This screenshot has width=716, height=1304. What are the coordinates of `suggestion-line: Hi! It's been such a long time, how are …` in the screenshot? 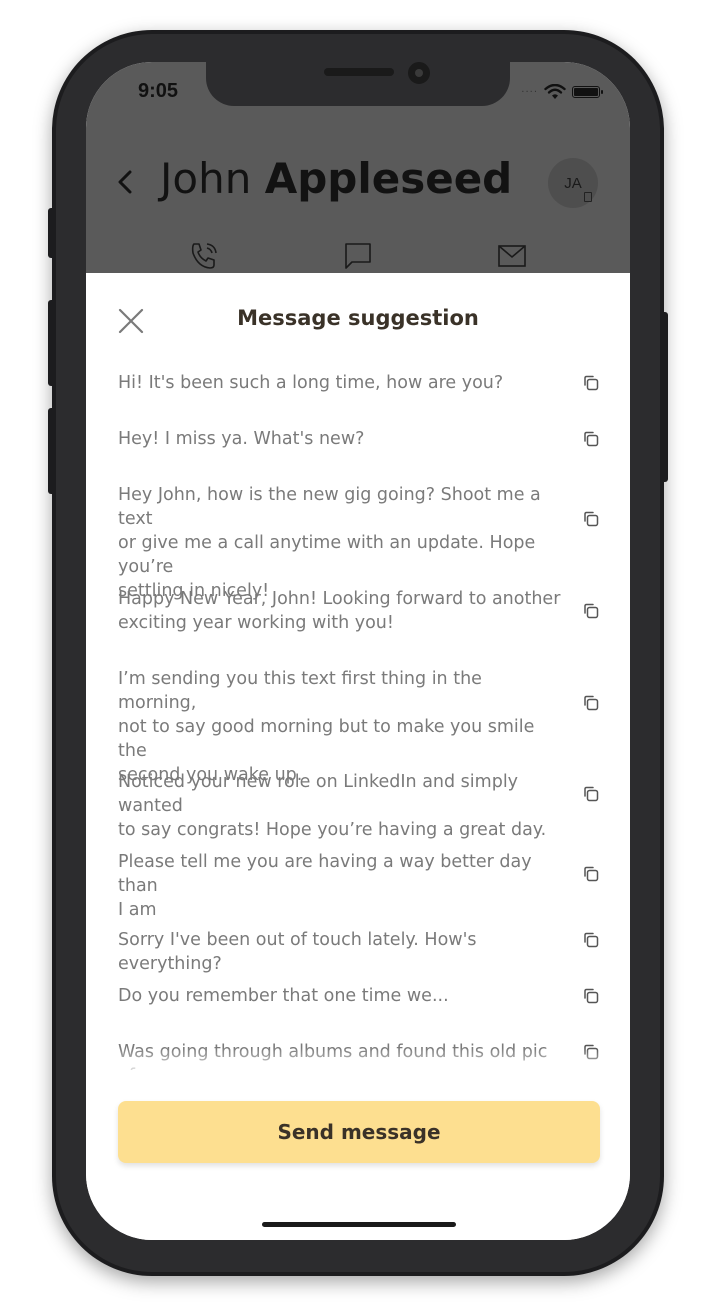 It's located at (311, 383).